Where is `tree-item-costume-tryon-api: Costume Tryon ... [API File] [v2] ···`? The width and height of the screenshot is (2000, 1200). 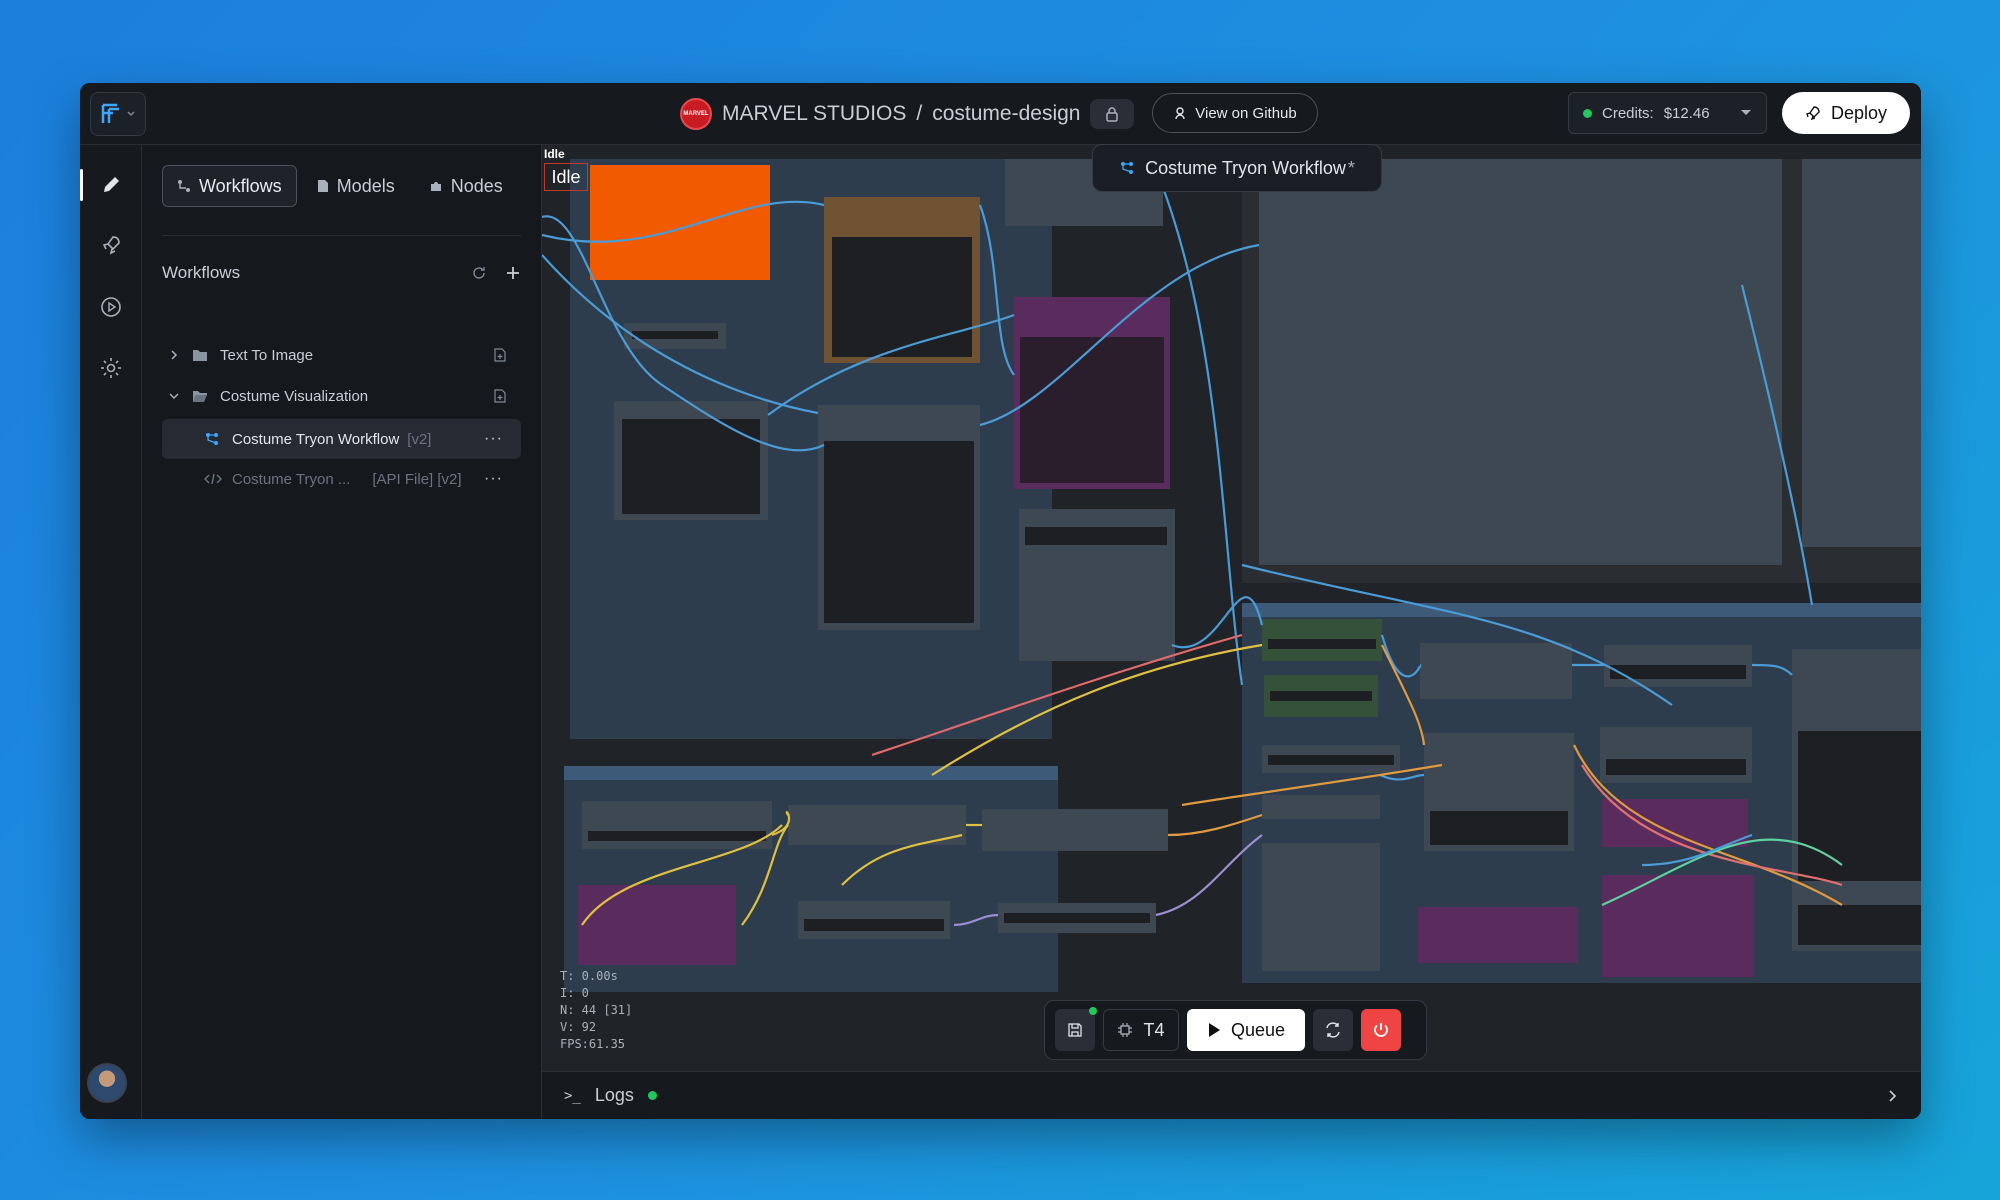 tree-item-costume-tryon-api: Costume Tryon ... [API File] [v2] ··· is located at coordinates (341, 479).